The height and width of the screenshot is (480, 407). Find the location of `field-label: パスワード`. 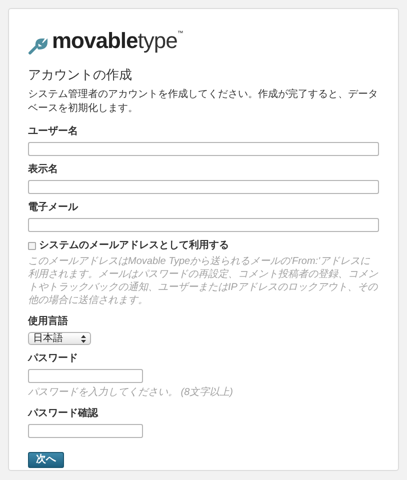

field-label: パスワード is located at coordinates (53, 358).